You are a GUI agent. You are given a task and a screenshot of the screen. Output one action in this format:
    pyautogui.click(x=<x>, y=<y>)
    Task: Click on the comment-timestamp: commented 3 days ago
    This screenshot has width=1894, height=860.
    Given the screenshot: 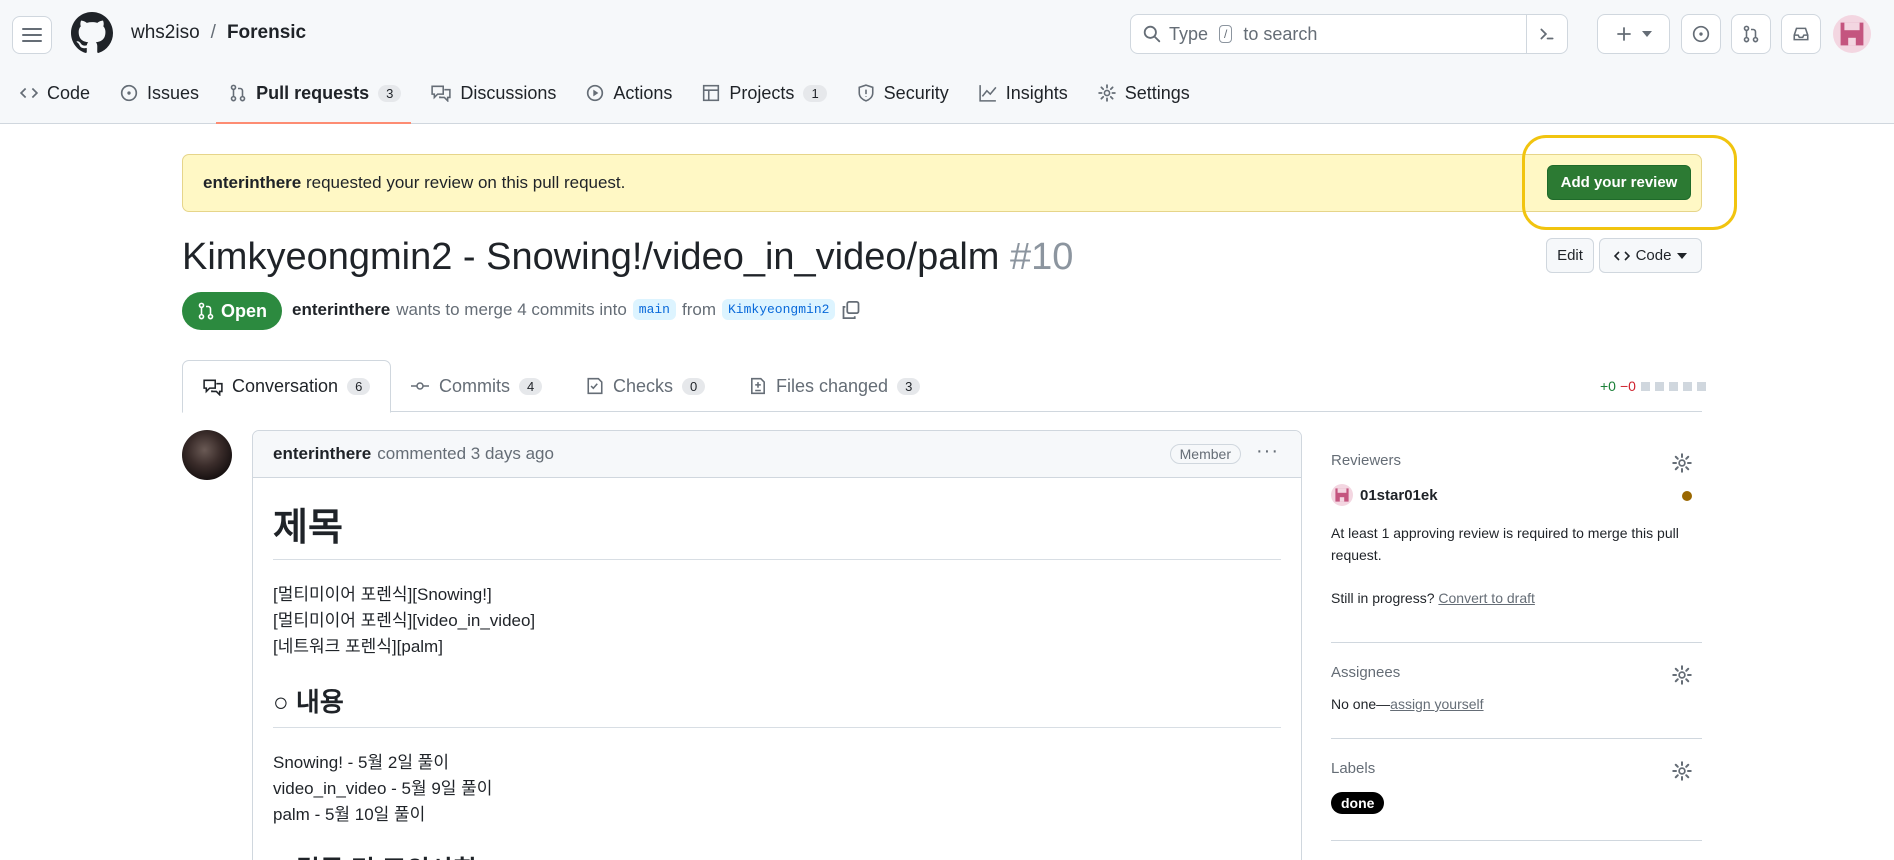 What is the action you would take?
    pyautogui.click(x=465, y=454)
    